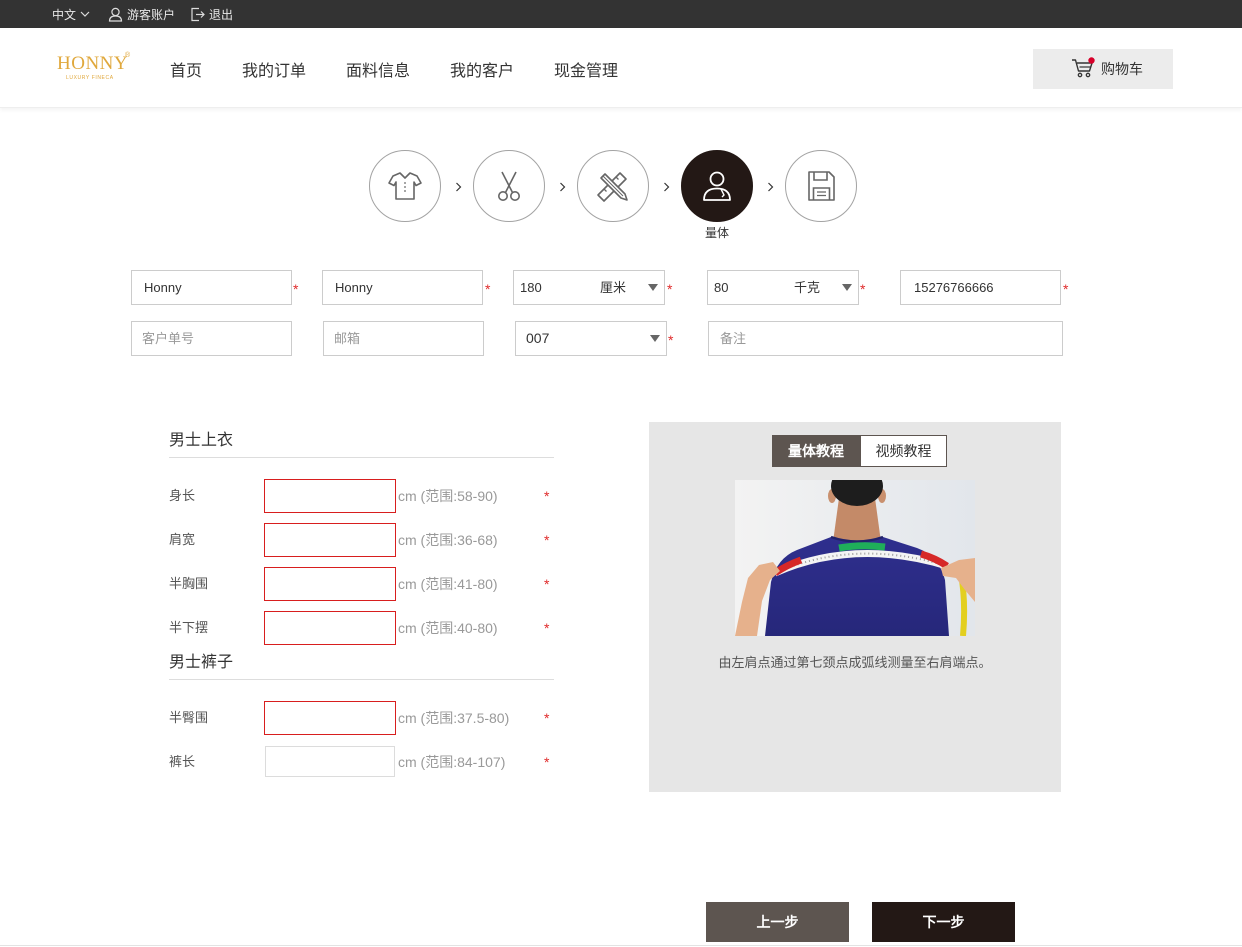 The height and width of the screenshot is (947, 1242). I want to click on measure-range-hint: cm (范围:36-68), so click(448, 540).